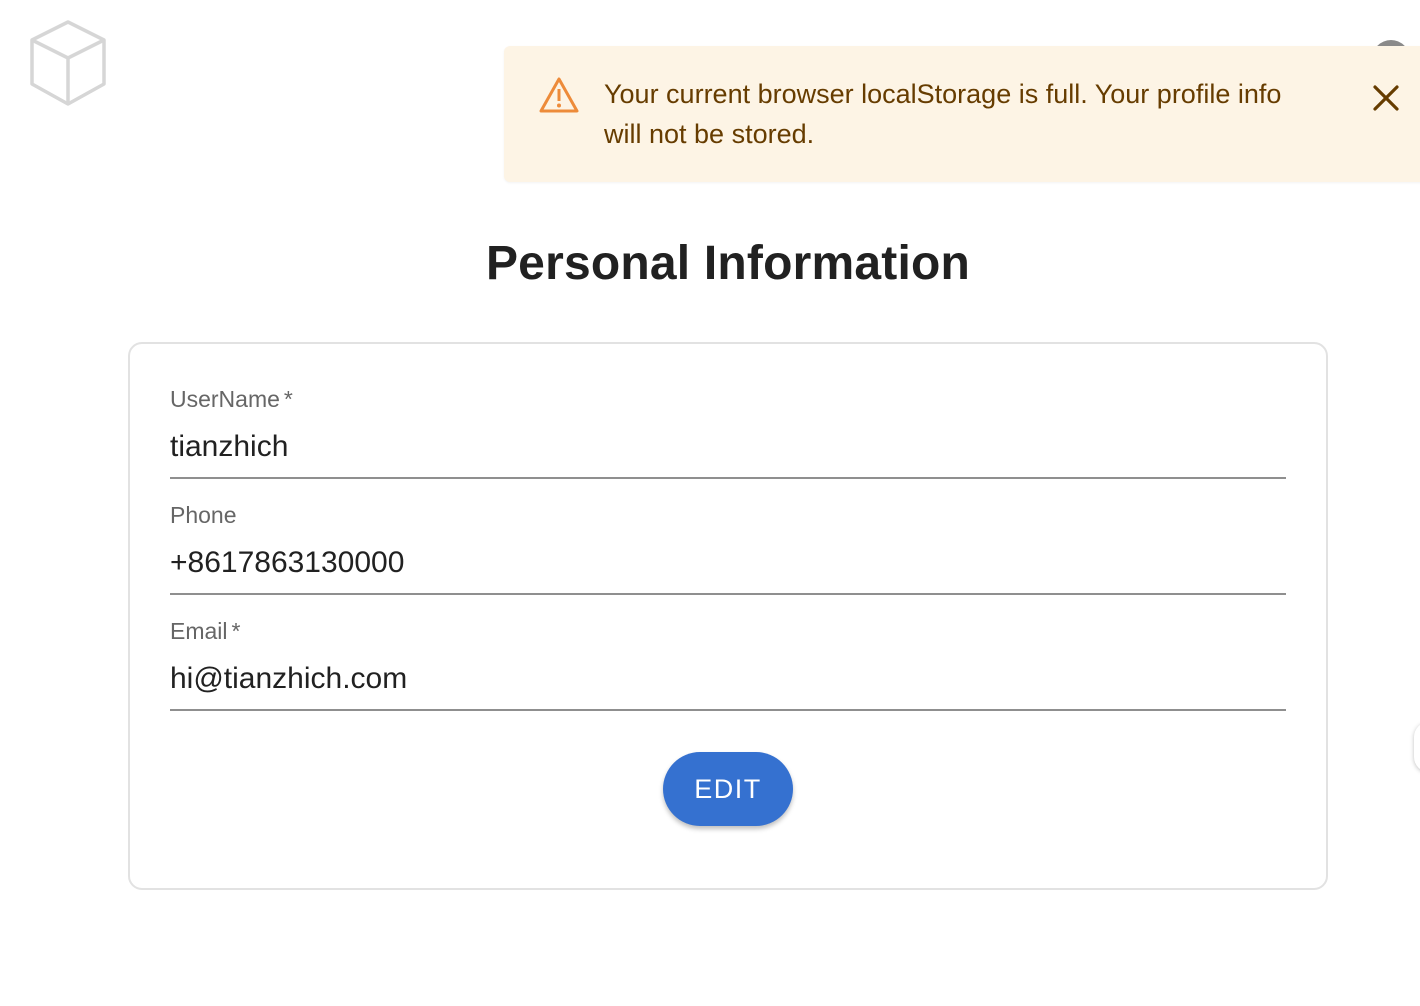 This screenshot has width=1420, height=1006. I want to click on phone-label-text: Phone, so click(203, 515).